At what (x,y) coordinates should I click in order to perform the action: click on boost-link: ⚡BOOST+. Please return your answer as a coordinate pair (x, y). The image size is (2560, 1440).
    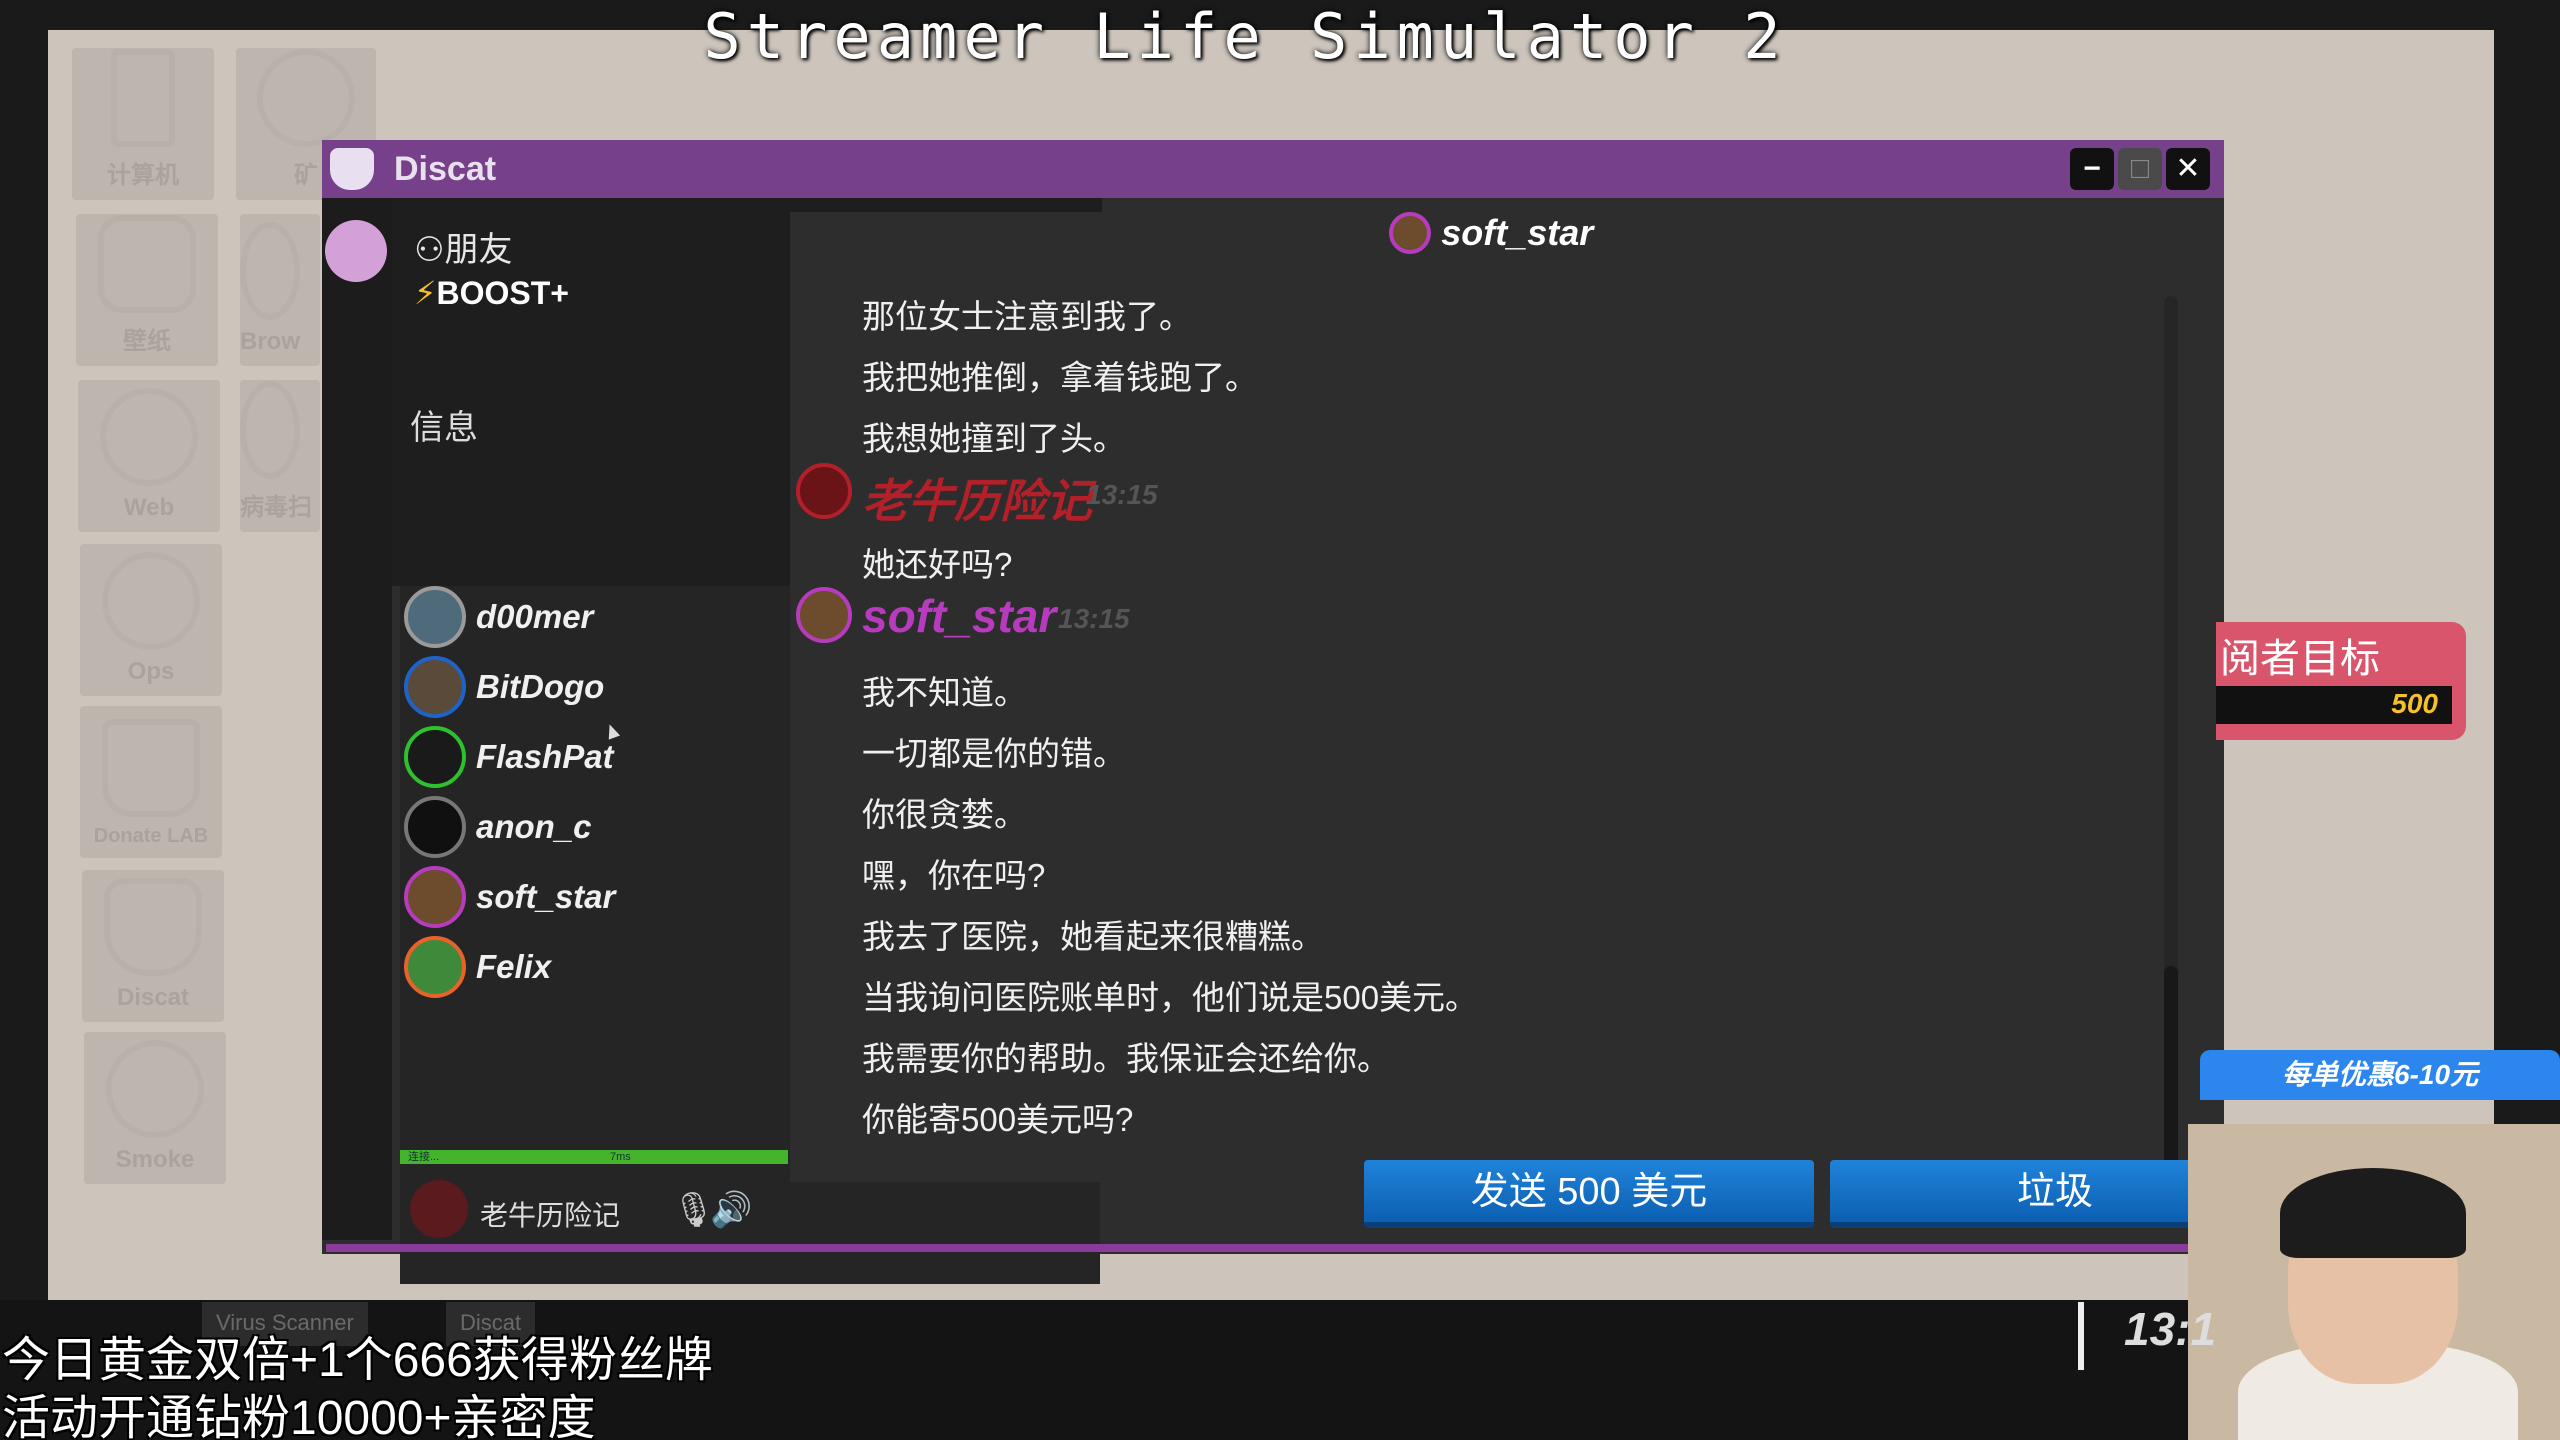
    Looking at the image, I should click on (491, 293).